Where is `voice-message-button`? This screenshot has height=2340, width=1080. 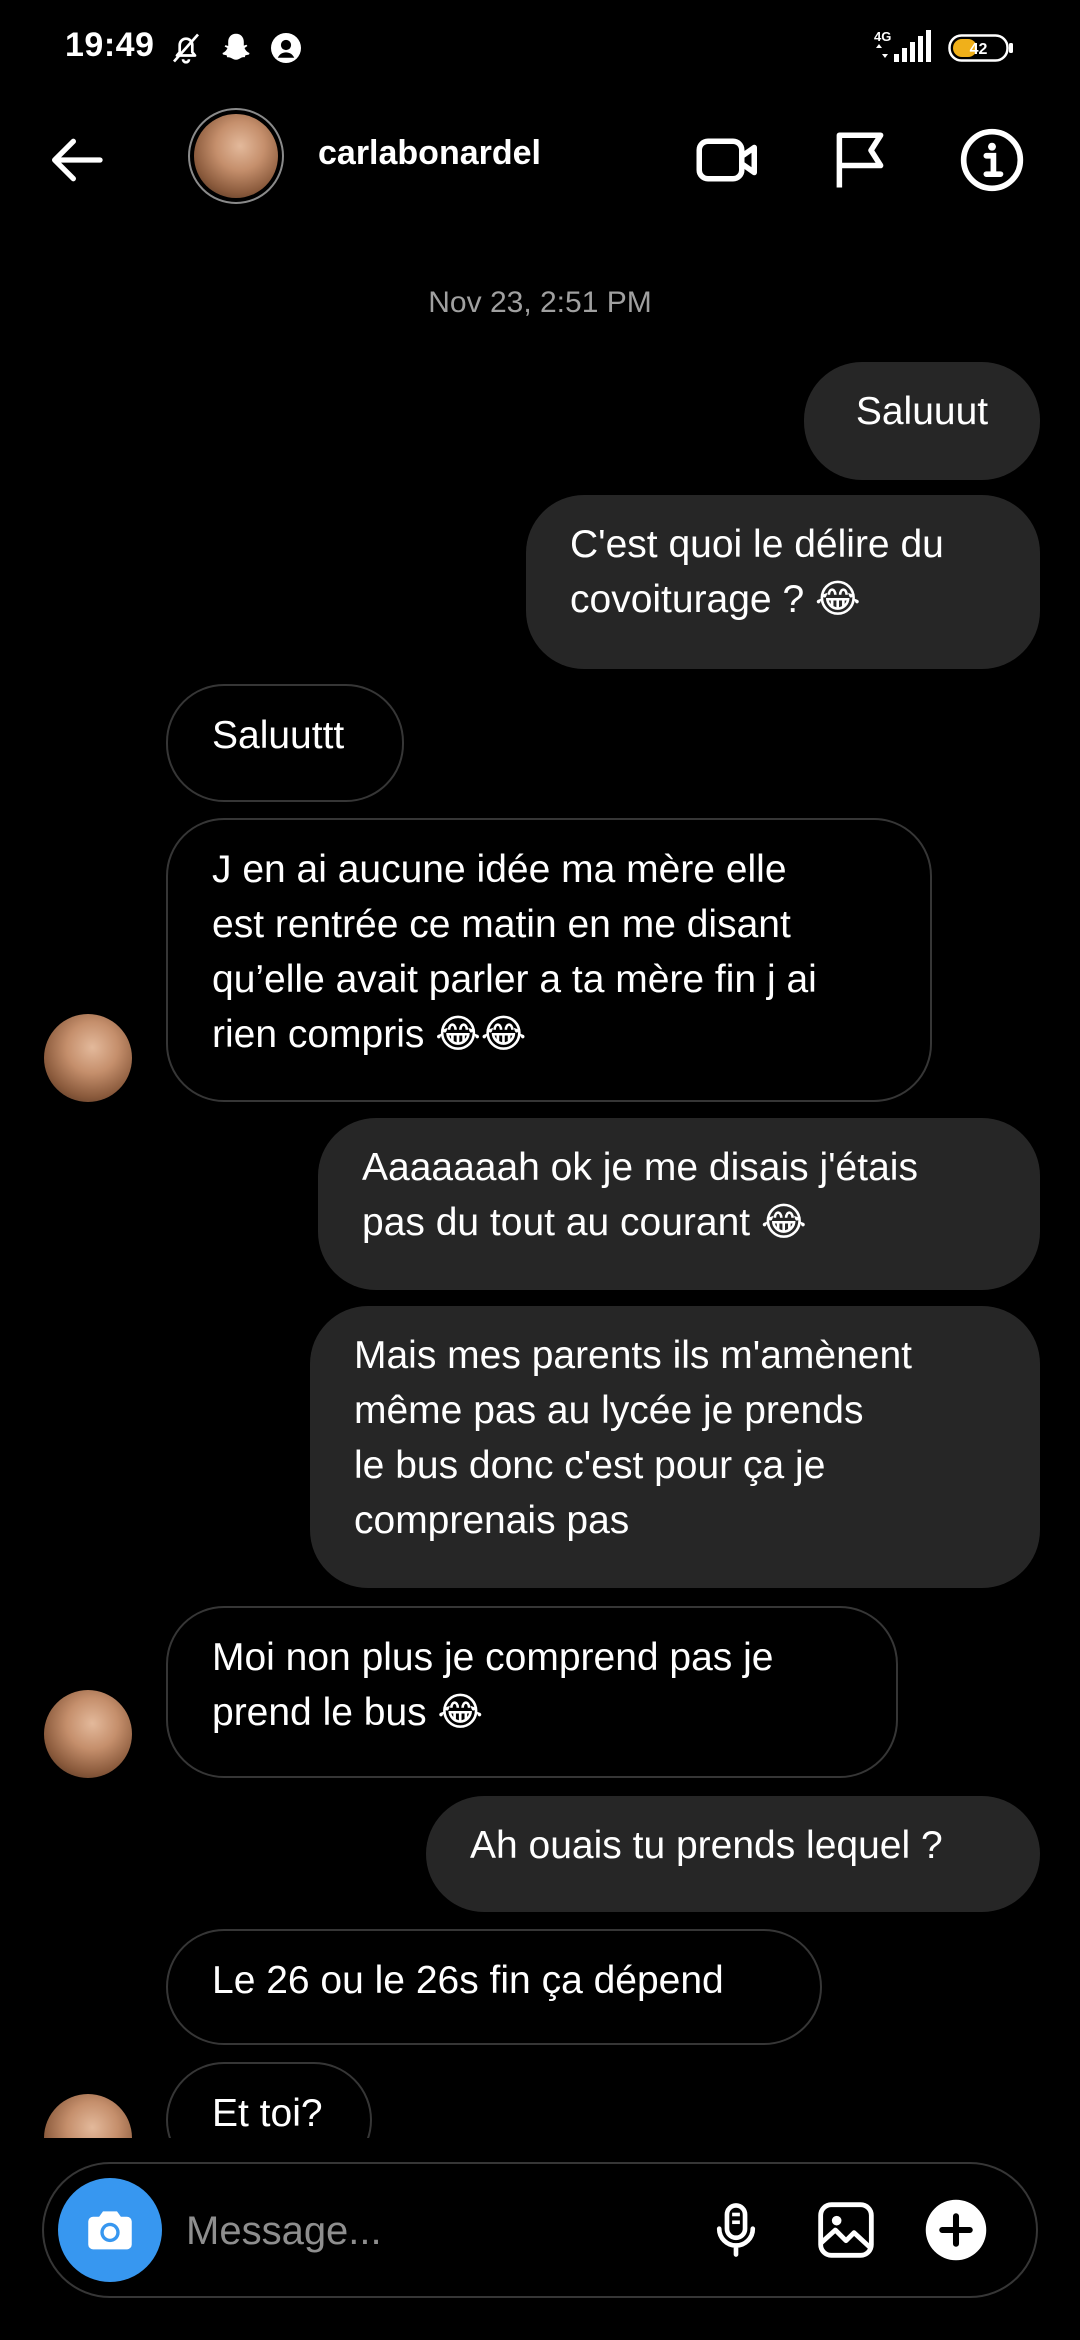
voice-message-button is located at coordinates (736, 2230).